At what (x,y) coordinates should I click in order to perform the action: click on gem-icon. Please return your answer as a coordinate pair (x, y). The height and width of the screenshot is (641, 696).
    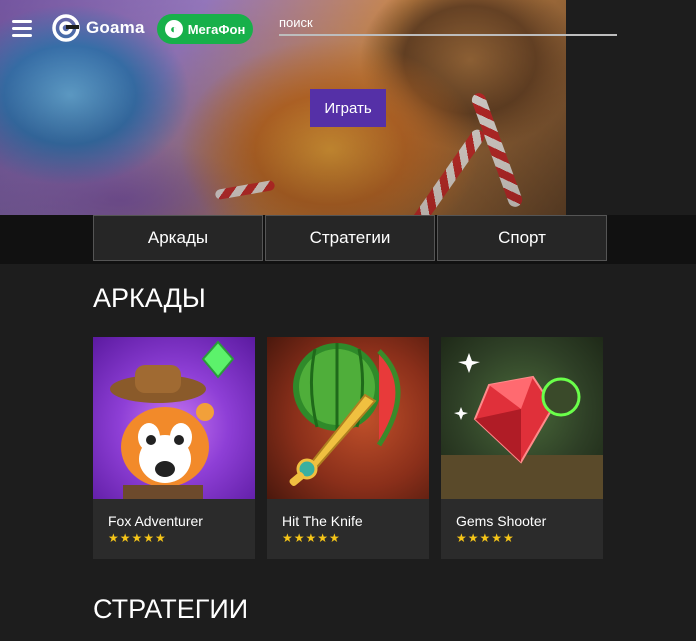
    Looking at the image, I should click on (522, 426).